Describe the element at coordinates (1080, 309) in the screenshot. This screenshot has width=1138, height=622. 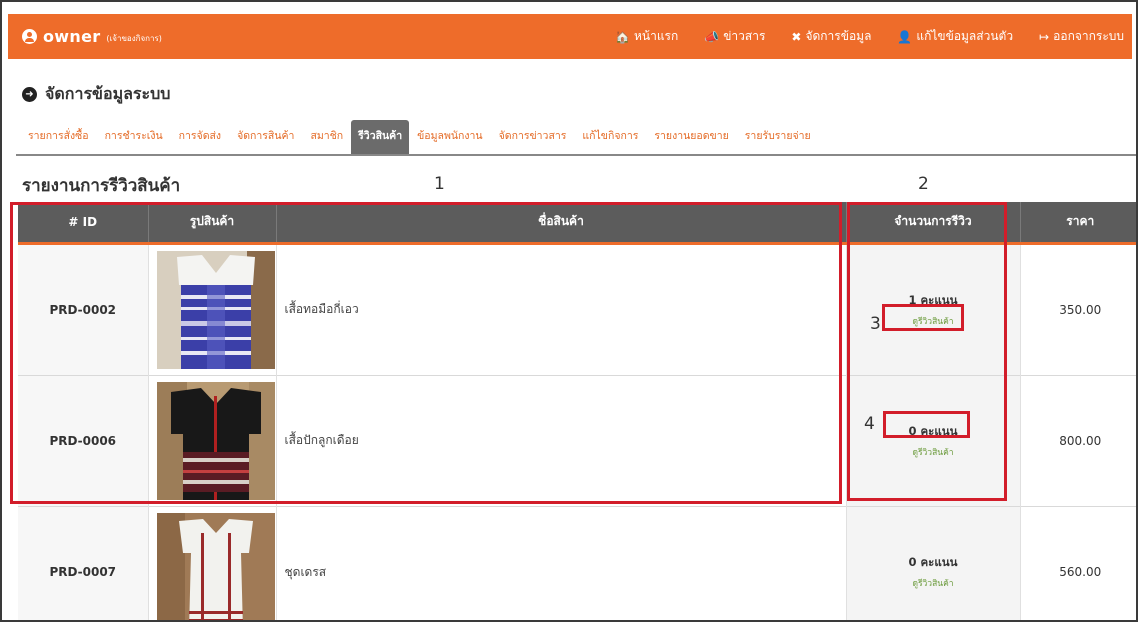
I see `product-price: 350.00` at that location.